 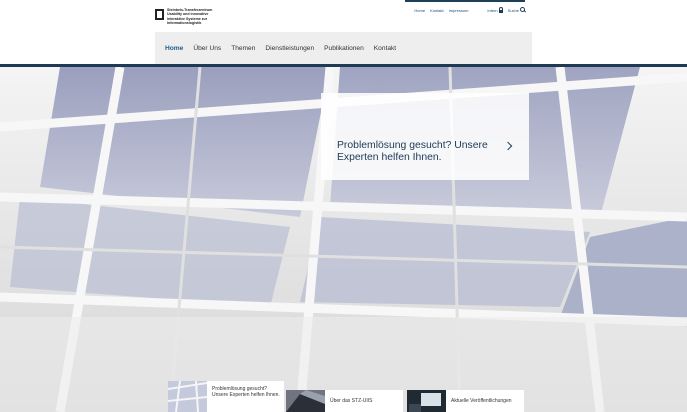 I want to click on search-link: Suche, so click(x=516, y=10).